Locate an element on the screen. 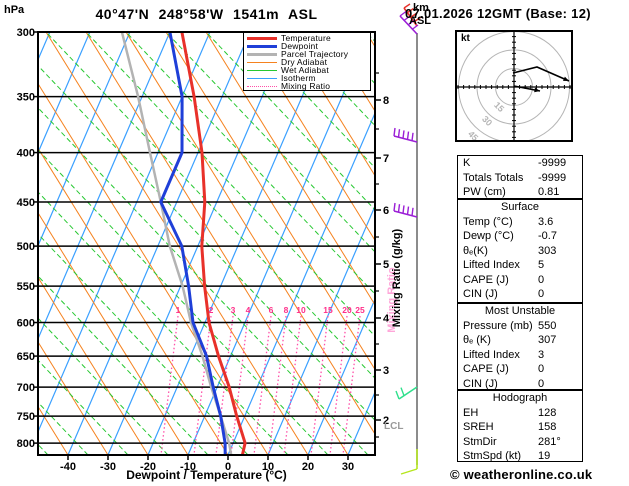  panel-row-value: 19 is located at coordinates (544, 456).